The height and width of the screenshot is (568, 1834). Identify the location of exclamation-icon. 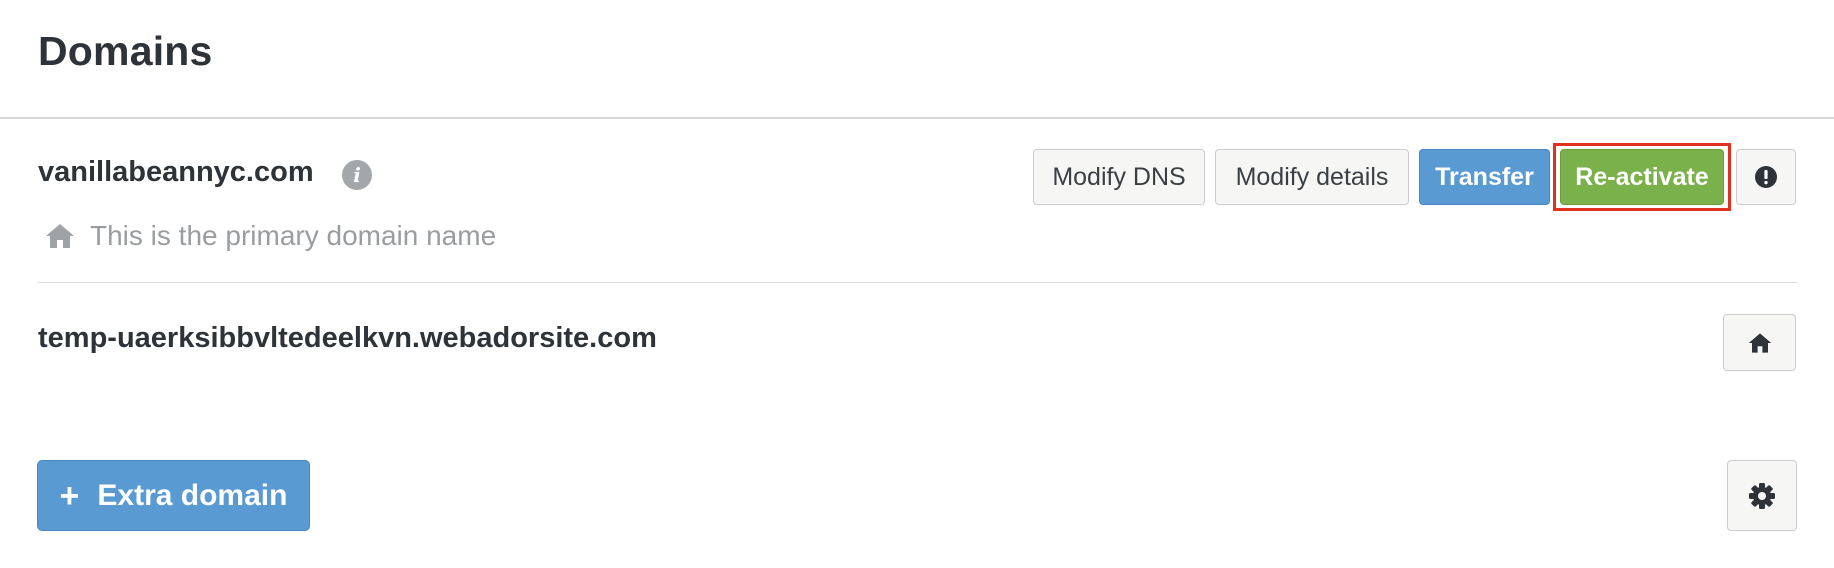
(1766, 177).